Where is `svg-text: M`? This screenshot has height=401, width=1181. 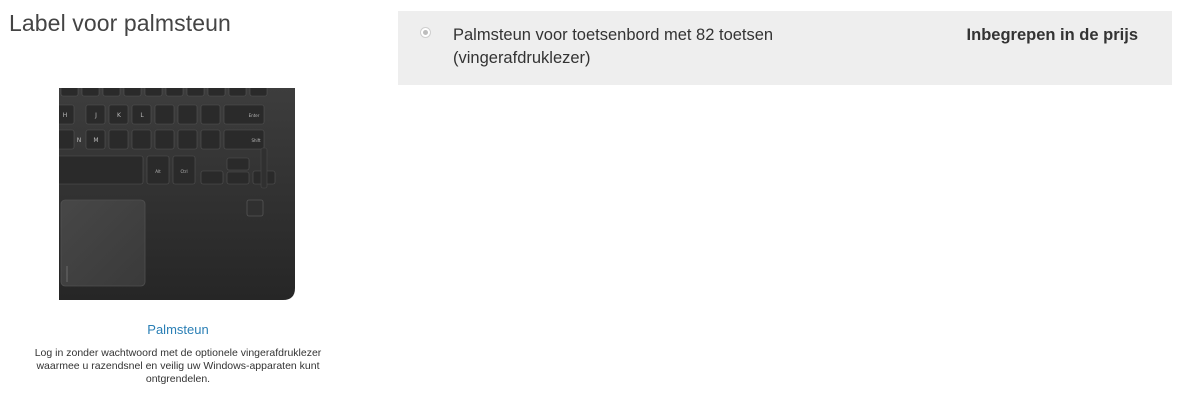
svg-text: M is located at coordinates (95, 140).